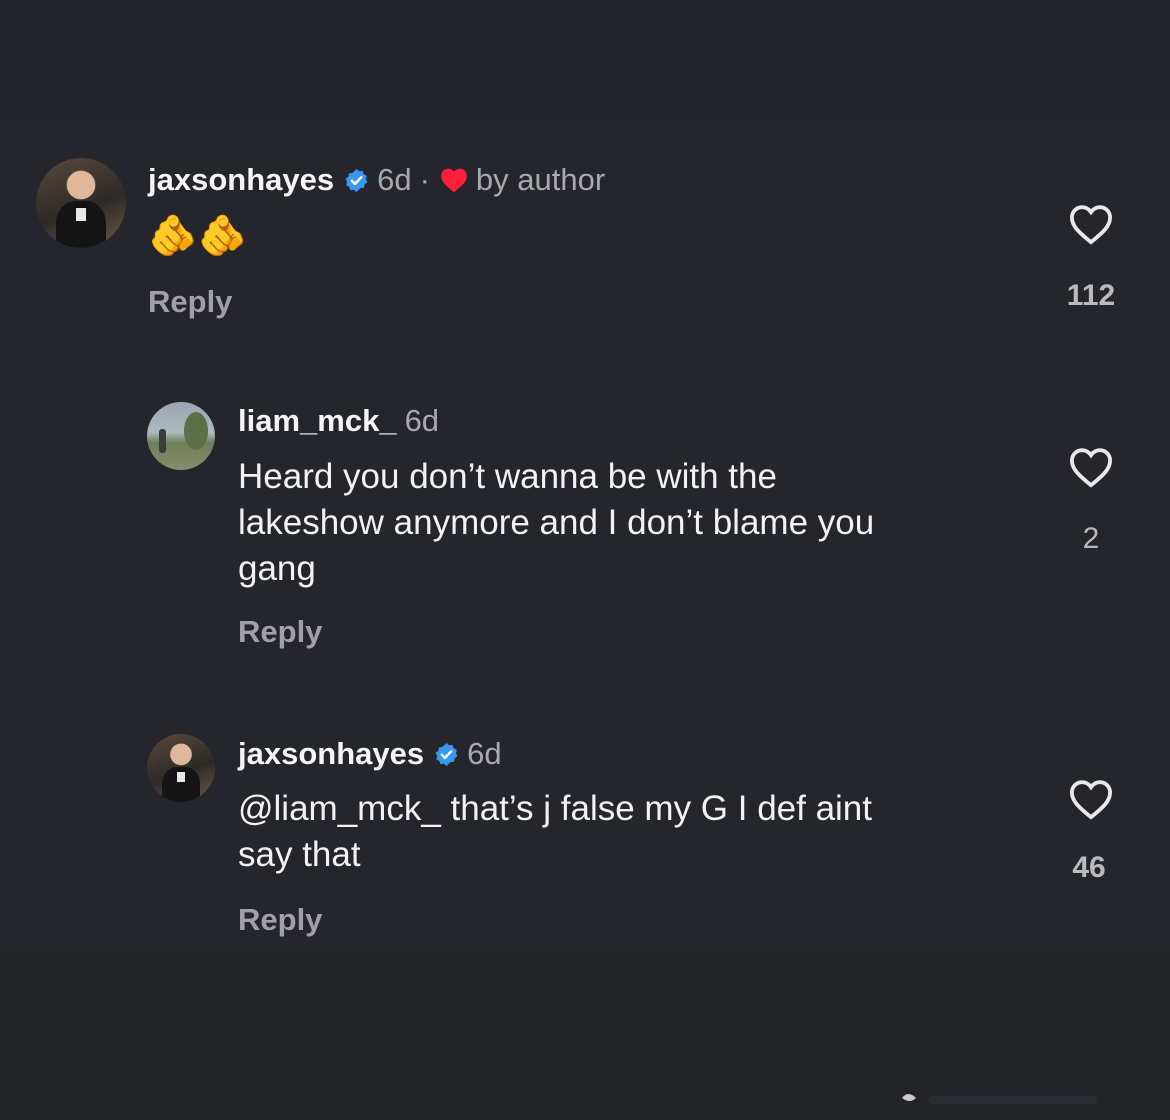 Image resolution: width=1170 pixels, height=1120 pixels. I want to click on top-area, so click(585, 60).